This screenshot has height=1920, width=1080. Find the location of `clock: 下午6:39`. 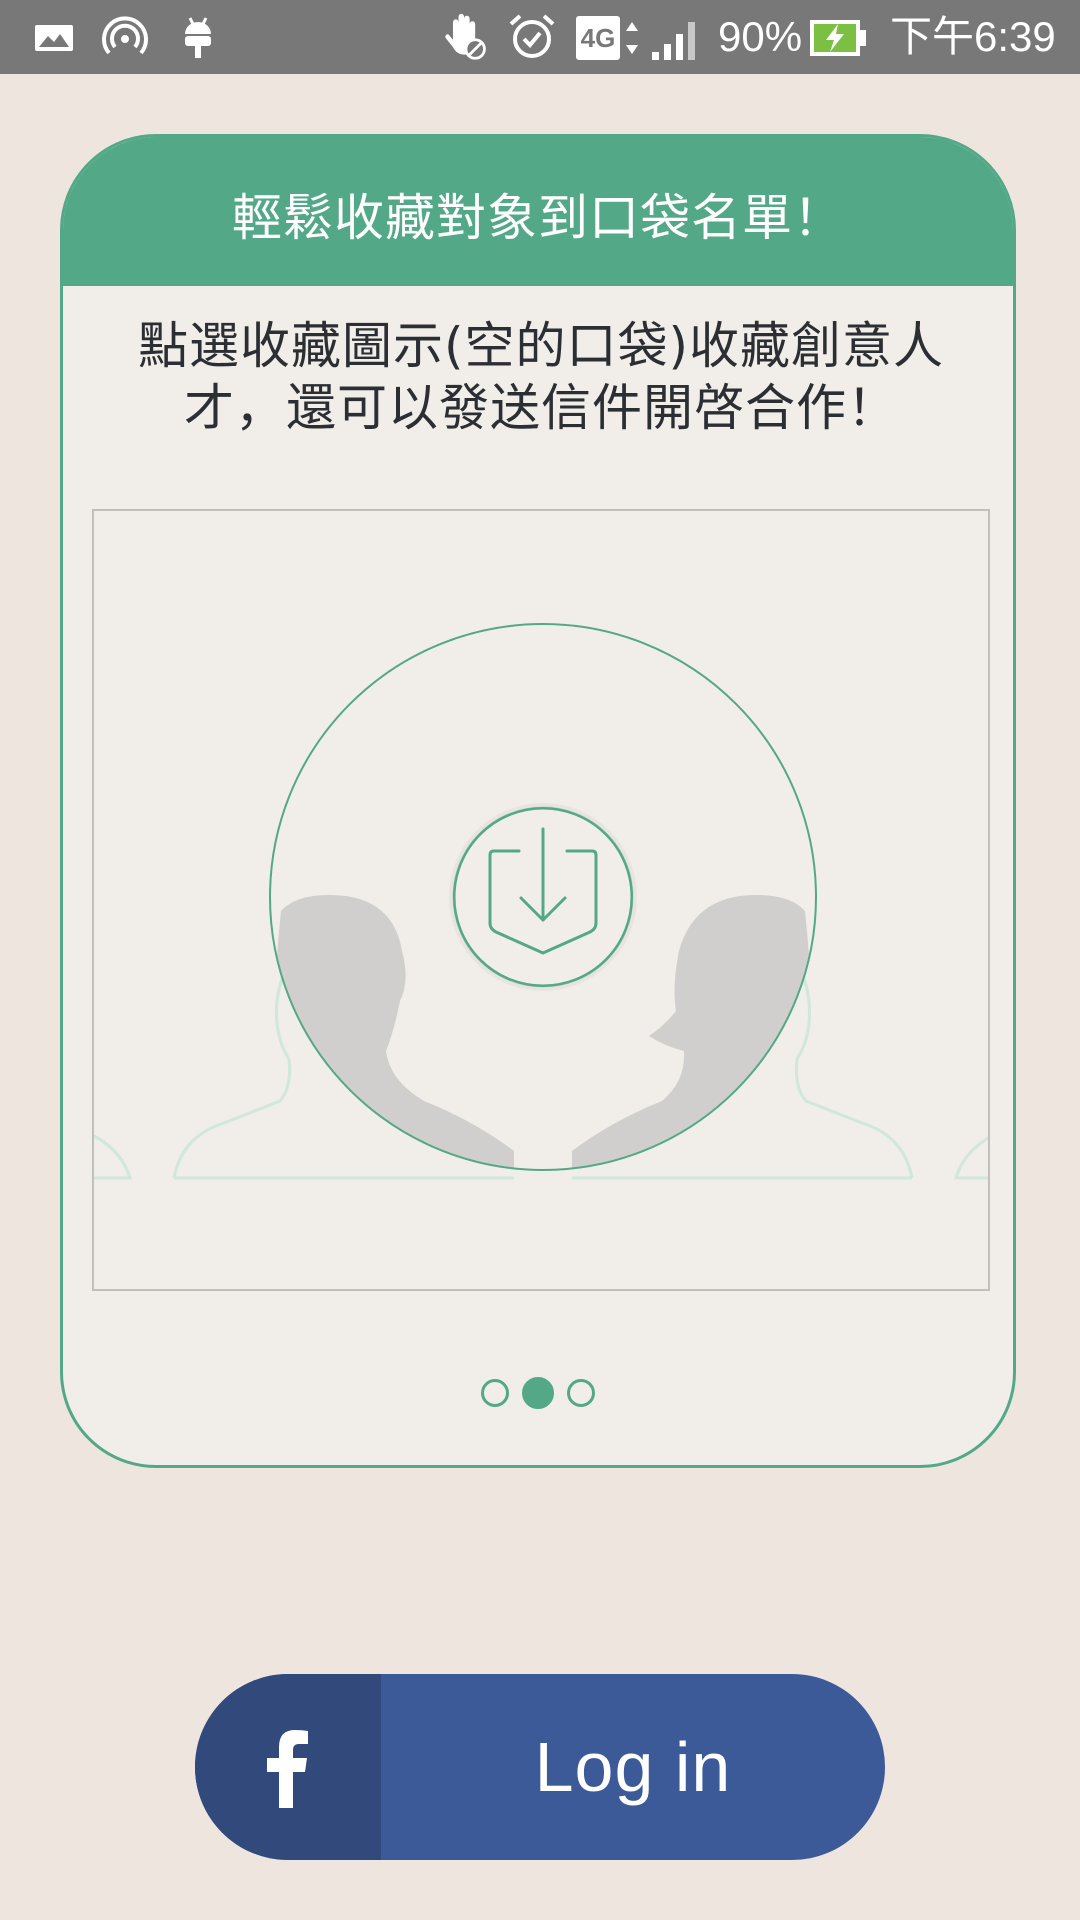

clock: 下午6:39 is located at coordinates (973, 36).